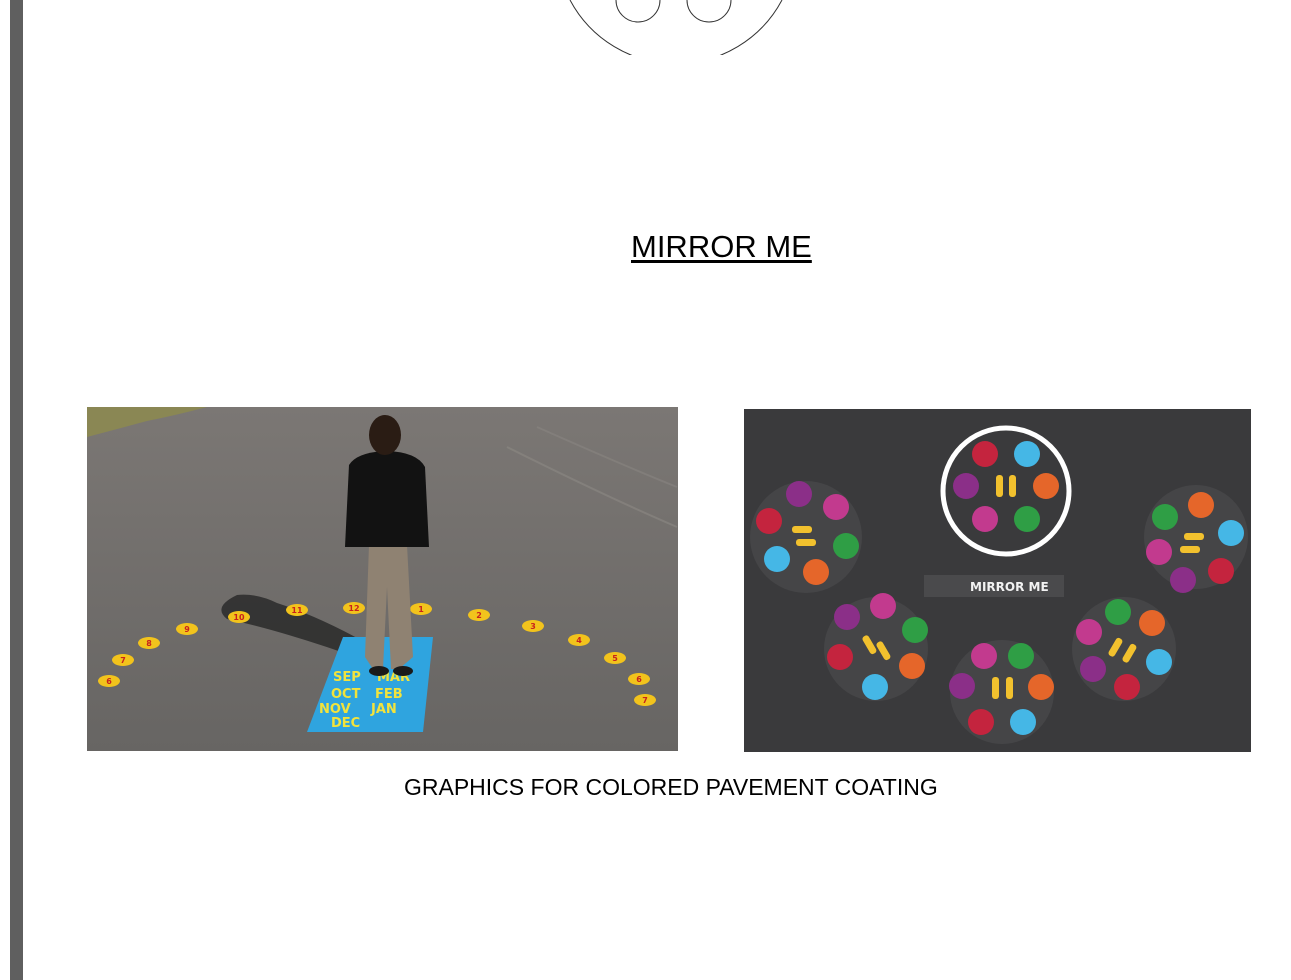 Image resolution: width=1291 pixels, height=980 pixels. I want to click on page-title: MIRROR ME, so click(721, 246).